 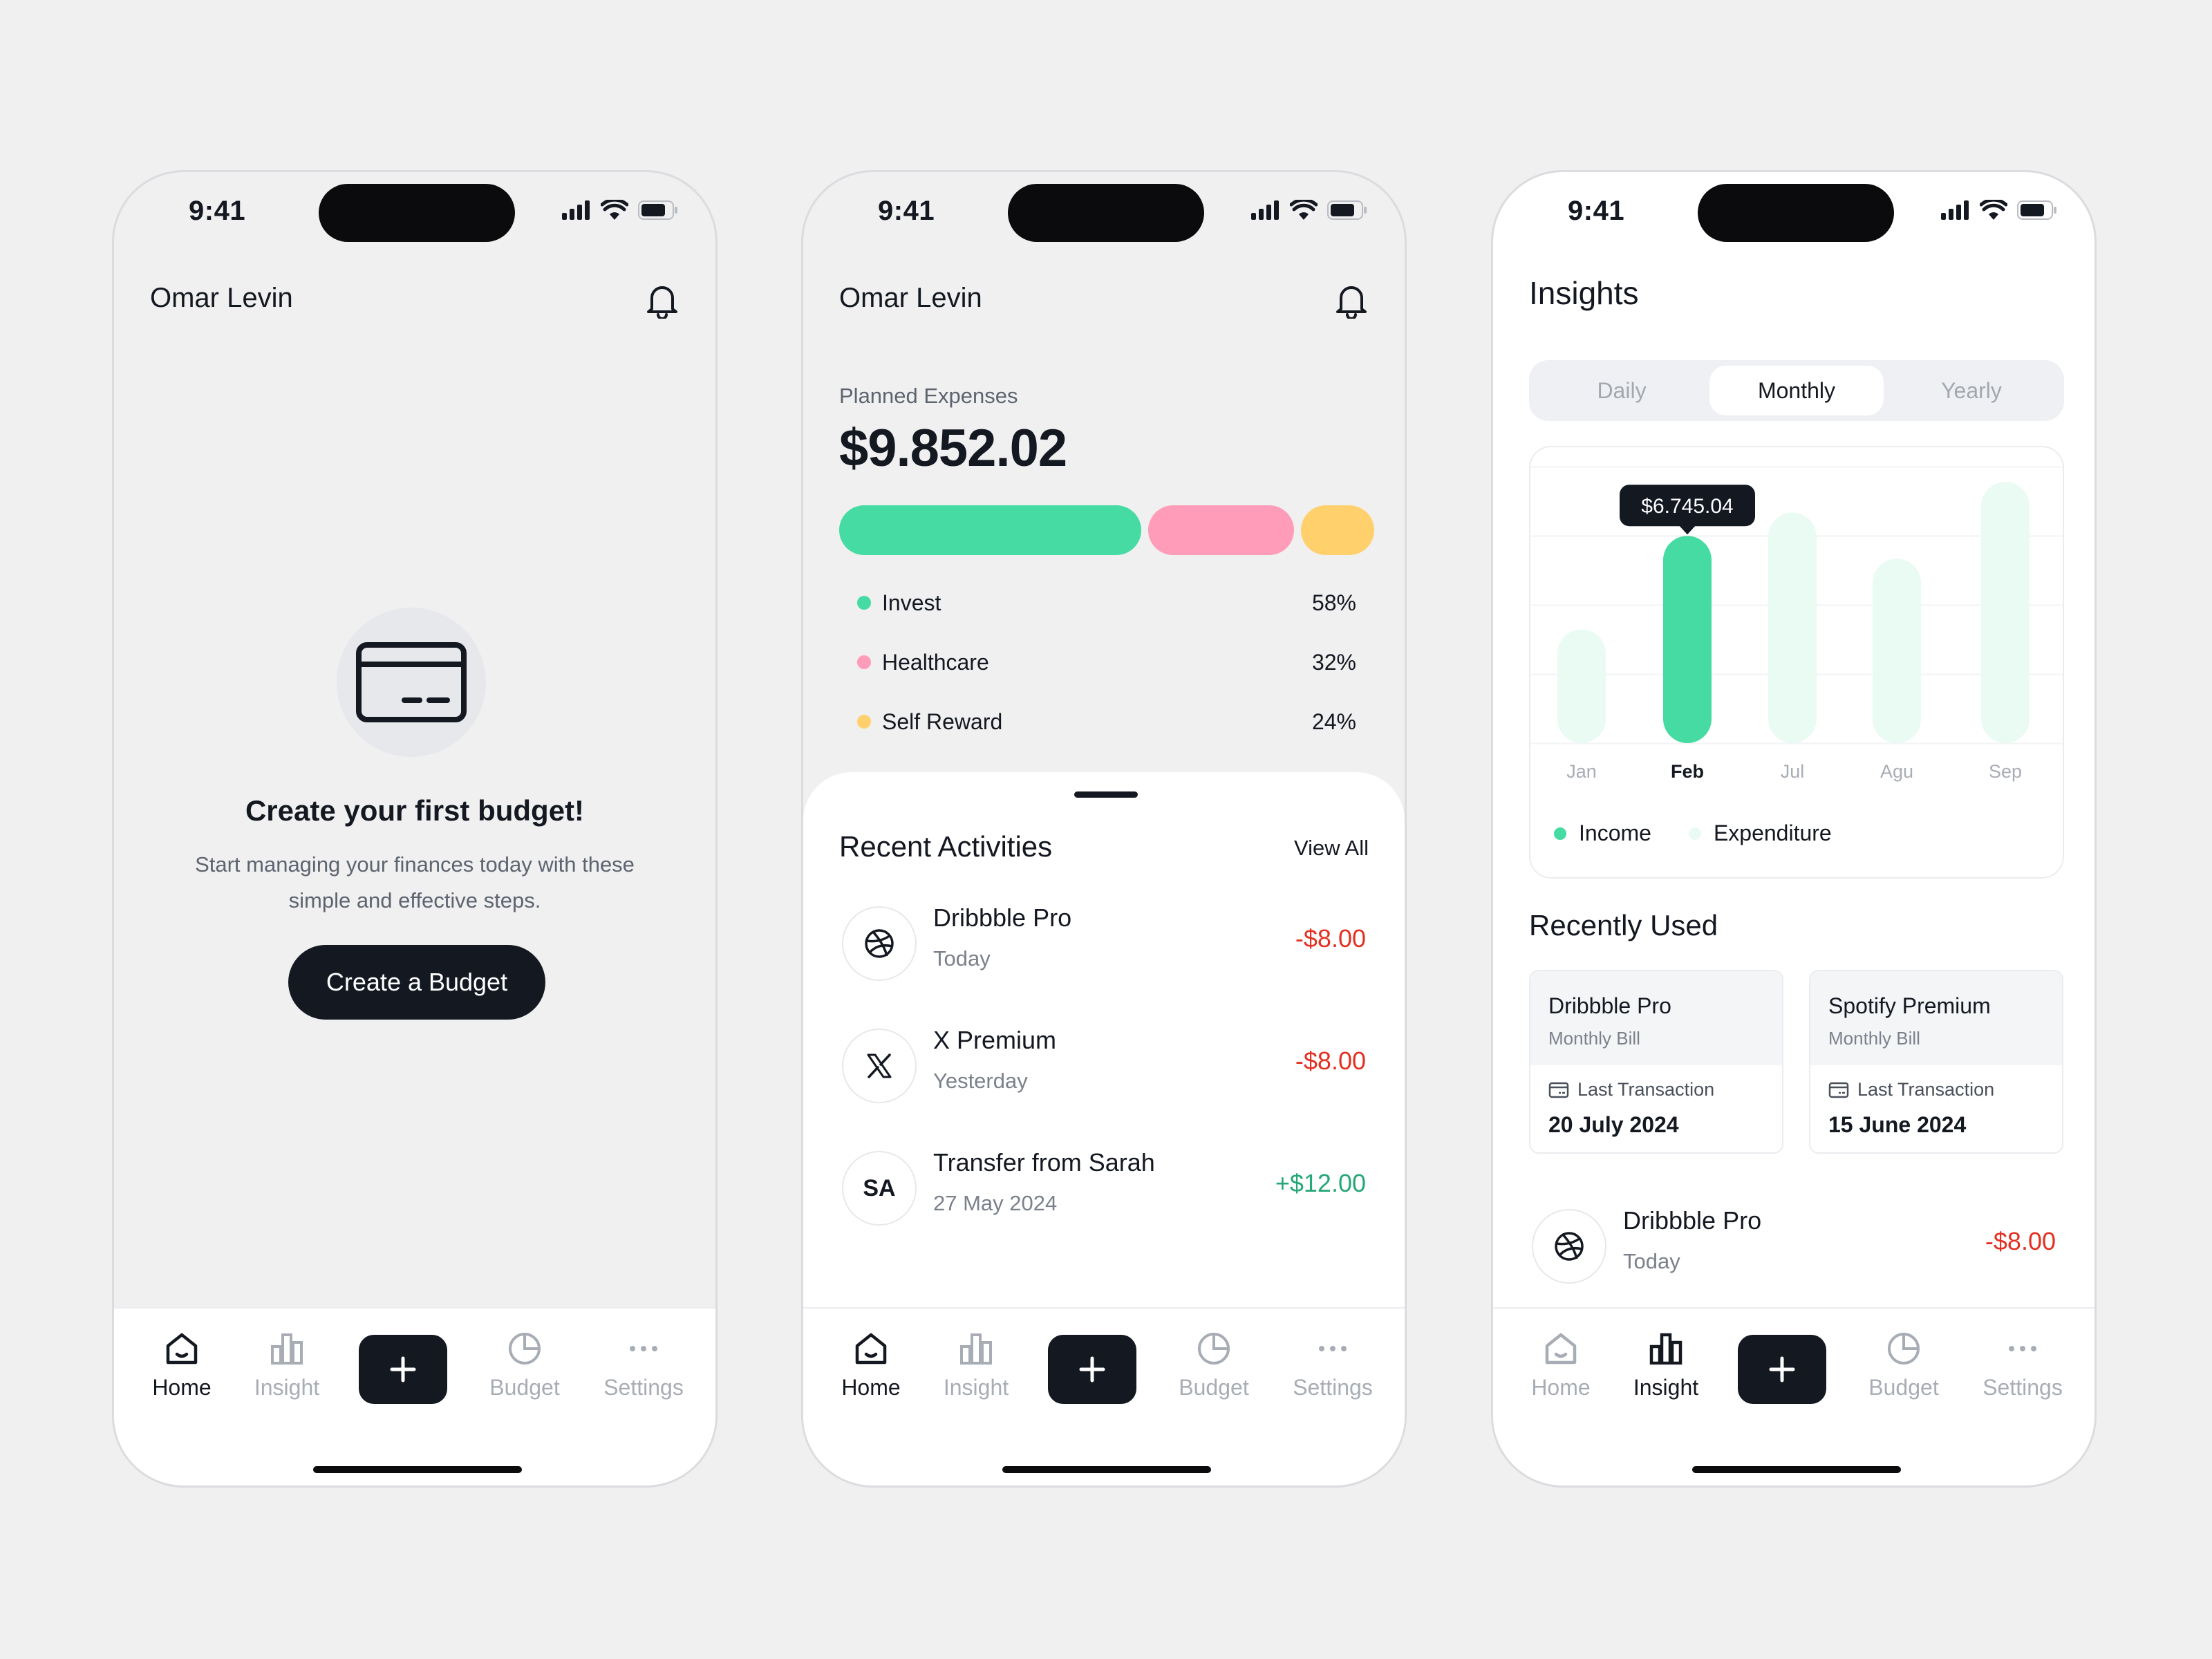 I want to click on allocation-segment-healthcare, so click(x=1221, y=530).